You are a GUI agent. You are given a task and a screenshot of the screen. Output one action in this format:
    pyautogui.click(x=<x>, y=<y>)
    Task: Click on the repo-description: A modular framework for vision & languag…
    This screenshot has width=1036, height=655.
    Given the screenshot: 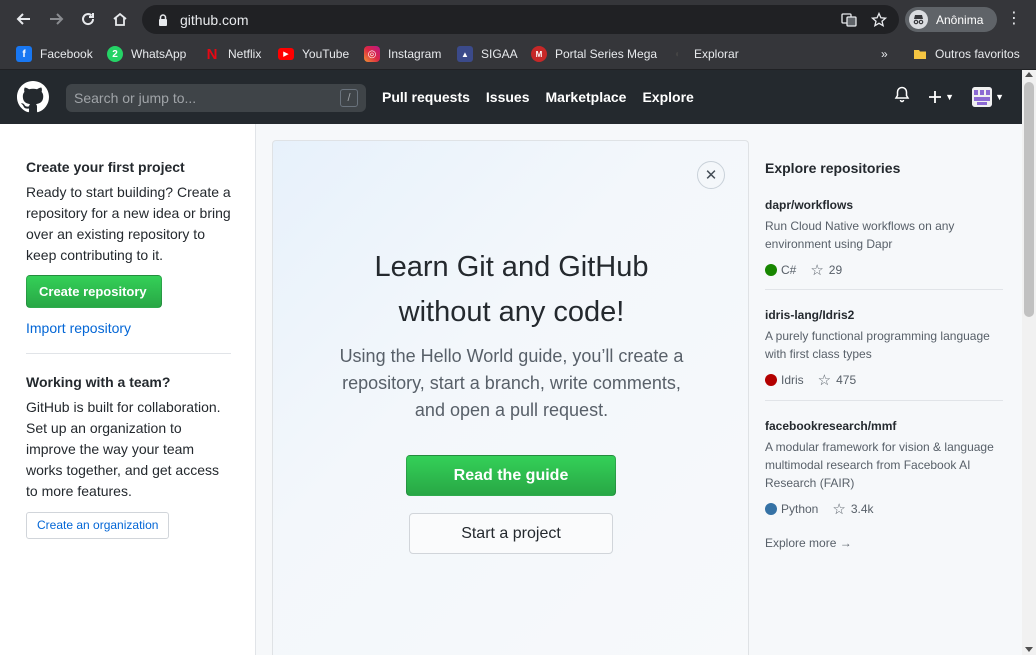 What is the action you would take?
    pyautogui.click(x=879, y=465)
    